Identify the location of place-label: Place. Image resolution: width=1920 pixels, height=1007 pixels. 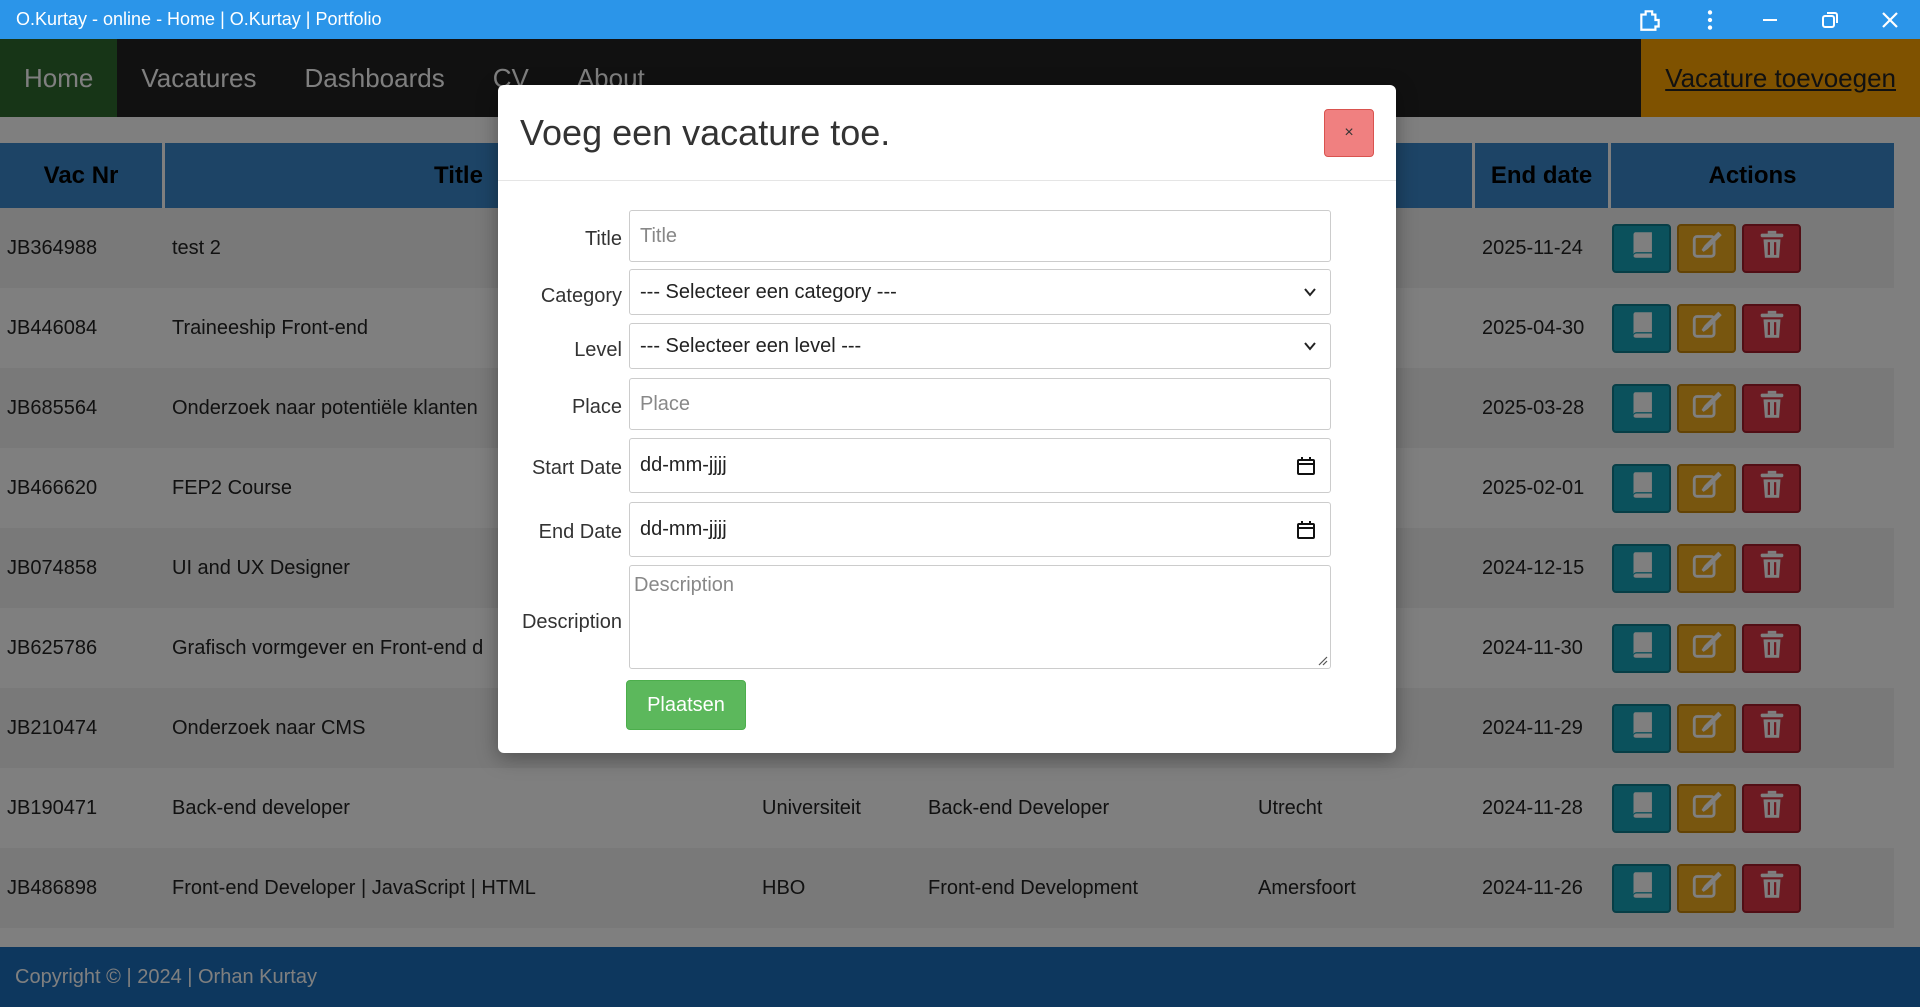
(596, 406).